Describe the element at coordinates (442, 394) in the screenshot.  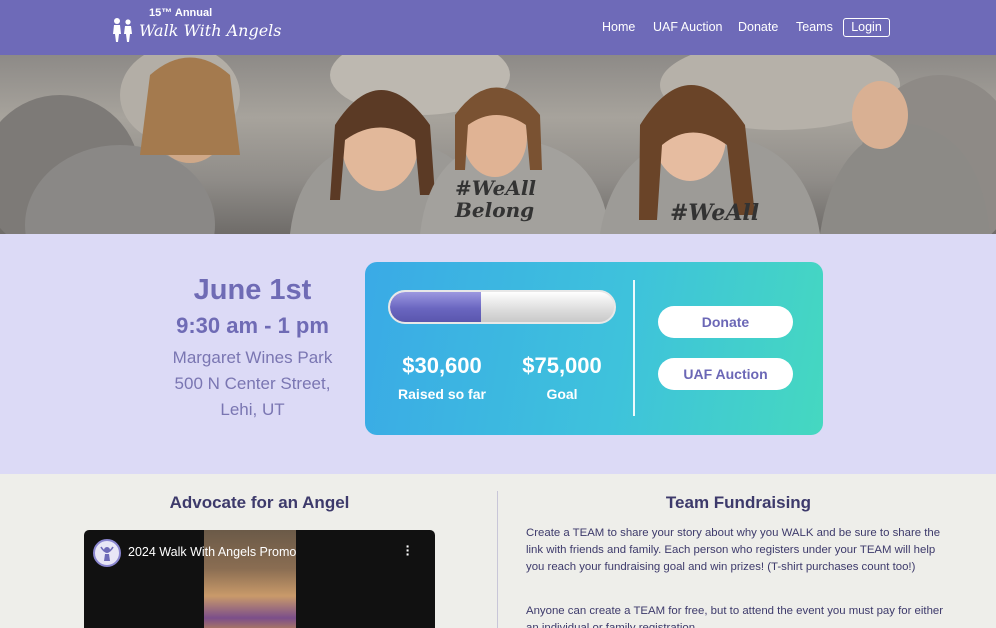
I see `raised-label: Raised so far` at that location.